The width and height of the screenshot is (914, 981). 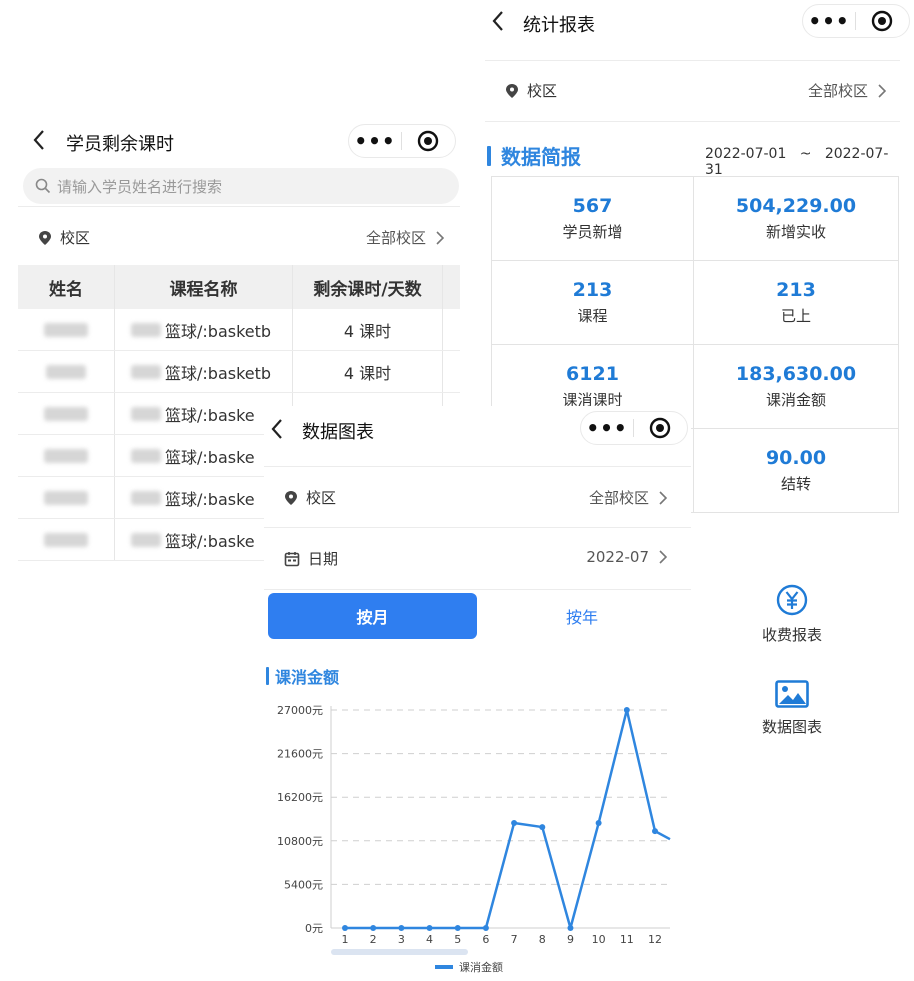 I want to click on search-input: 请输入学员姓名进行搜索, so click(x=241, y=186).